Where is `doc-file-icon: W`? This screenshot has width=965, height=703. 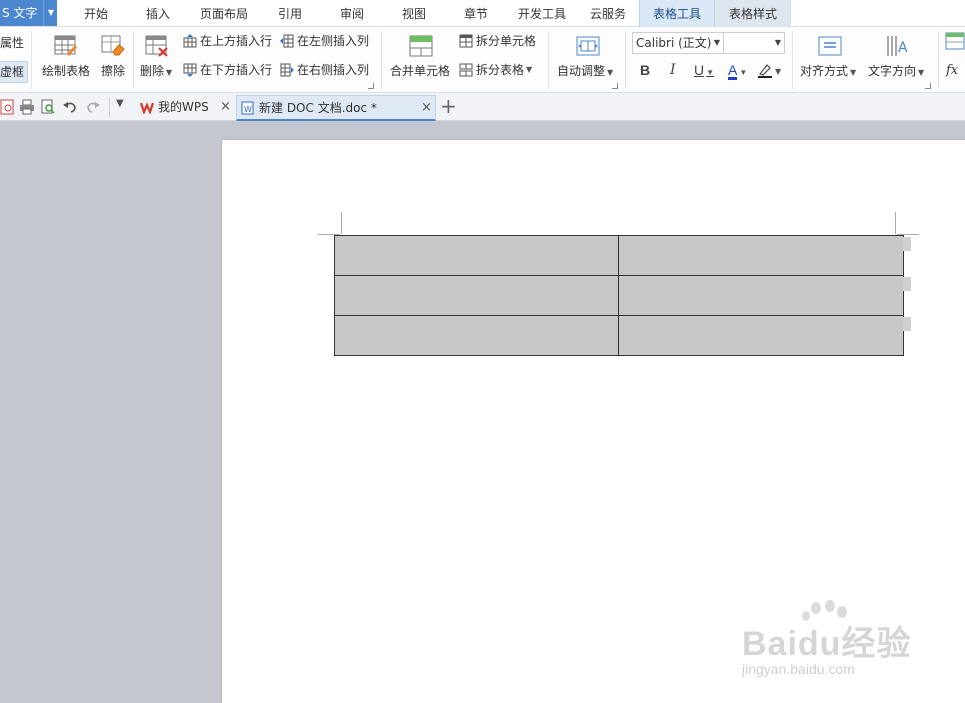
doc-file-icon: W is located at coordinates (247, 108).